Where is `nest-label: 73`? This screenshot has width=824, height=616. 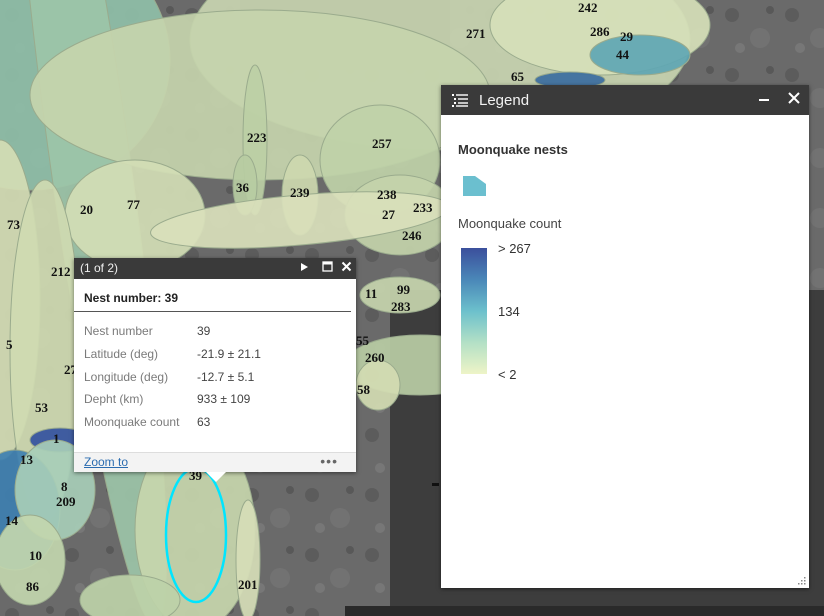
nest-label: 73 is located at coordinates (13, 224).